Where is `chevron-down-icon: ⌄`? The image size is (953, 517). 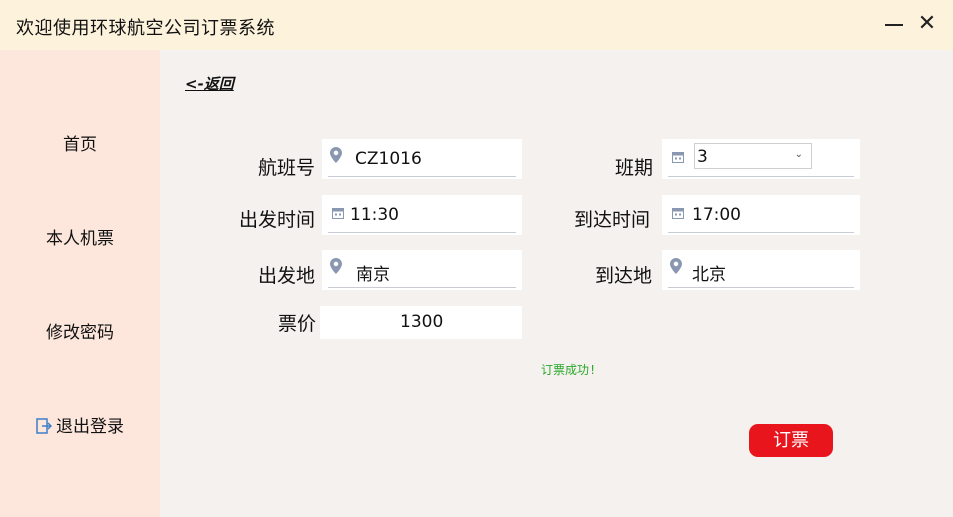
chevron-down-icon: ⌄ is located at coordinates (798, 154).